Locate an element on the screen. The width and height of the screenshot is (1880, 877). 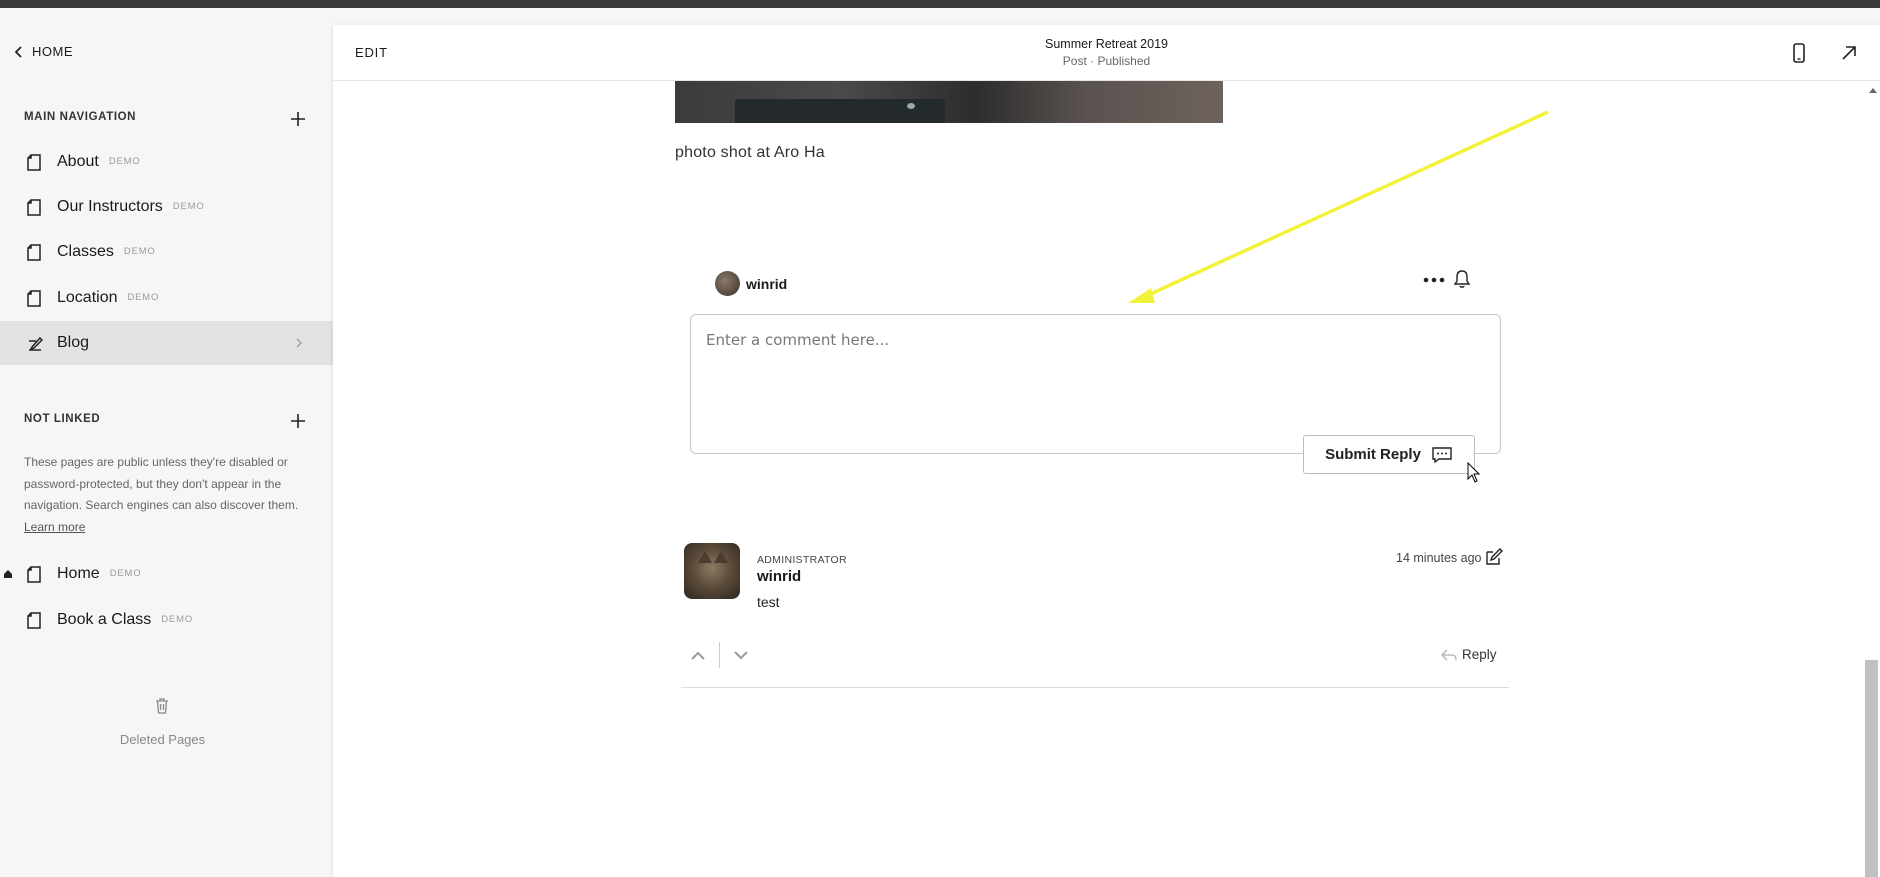
comment-timestamp: 14 minutes ago is located at coordinates (1439, 558).